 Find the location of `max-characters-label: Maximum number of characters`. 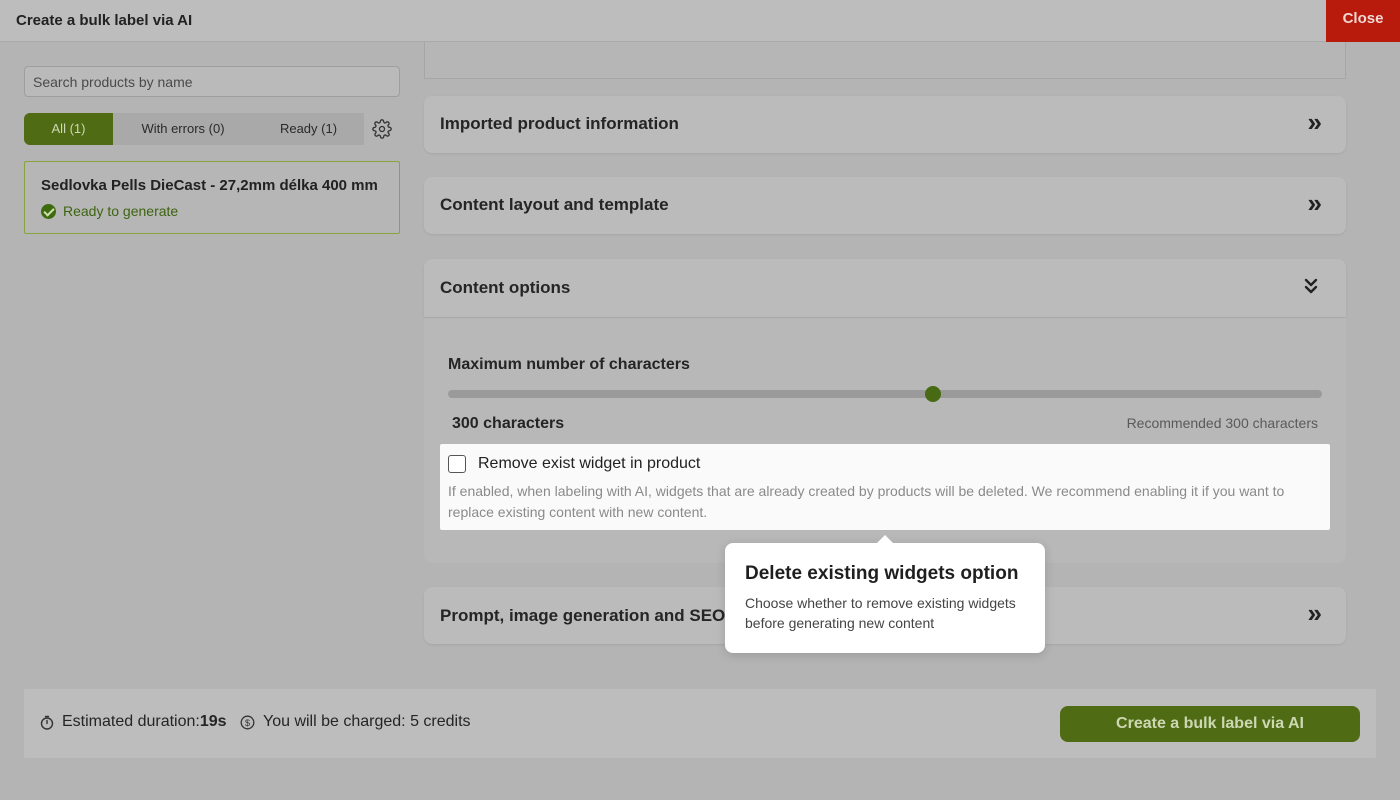

max-characters-label: Maximum number of characters is located at coordinates (569, 364).